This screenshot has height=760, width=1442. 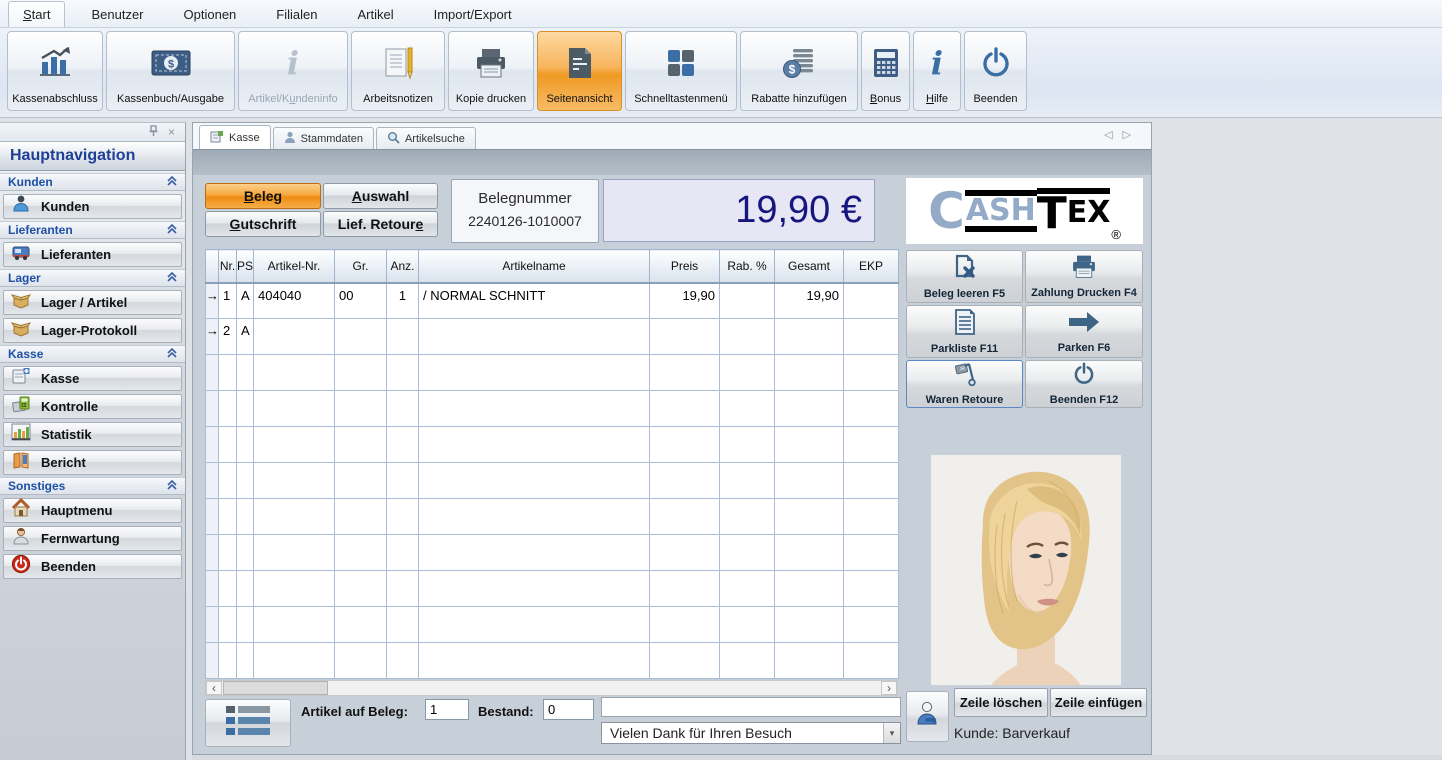 I want to click on cell-gesamt, so click(x=809, y=336).